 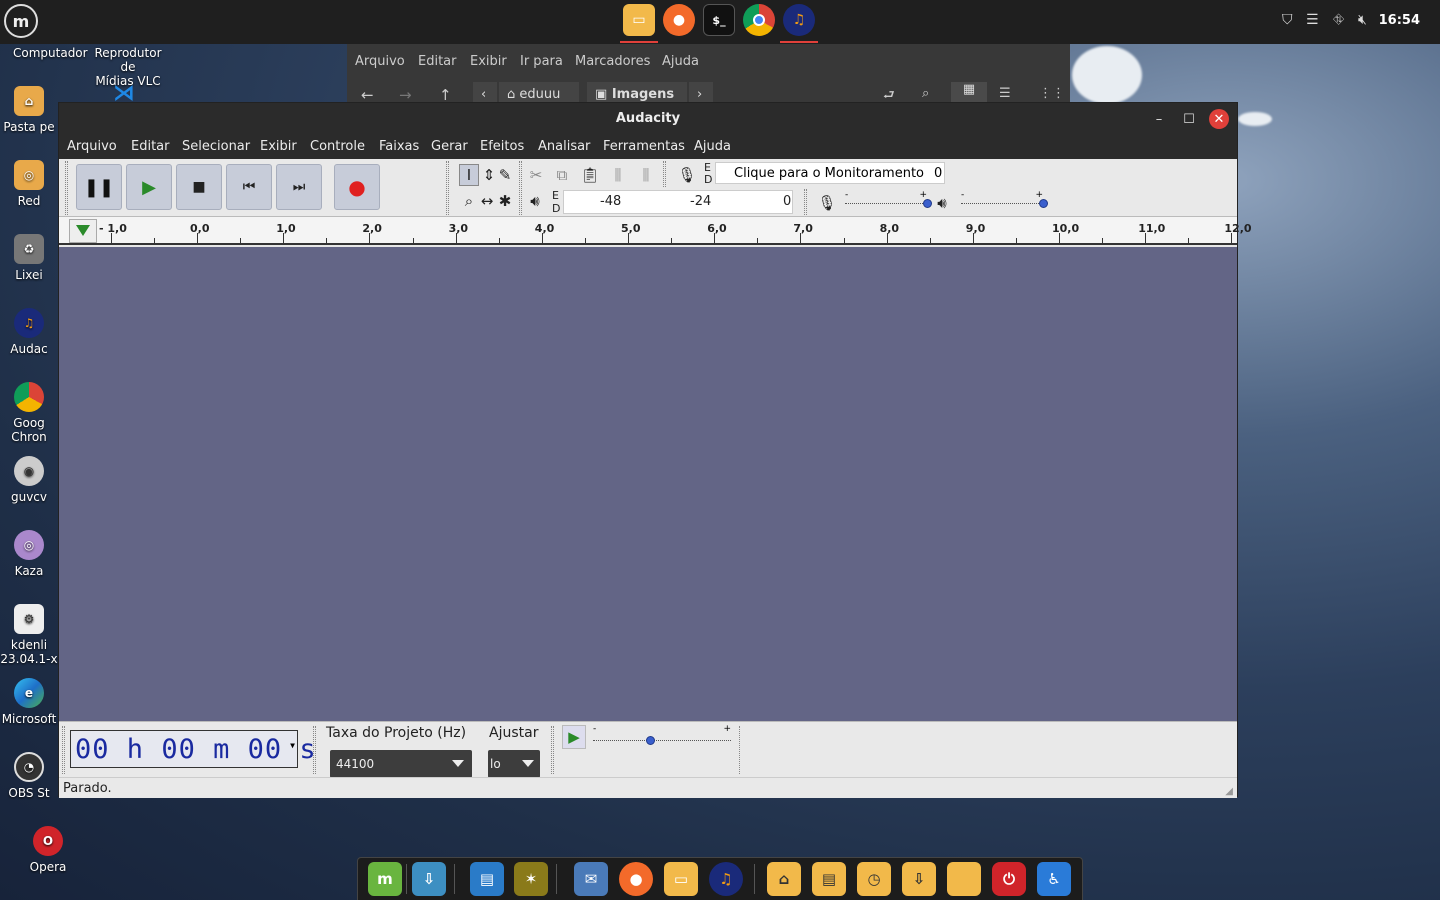 I want to click on stop-button: ■, so click(x=199, y=187).